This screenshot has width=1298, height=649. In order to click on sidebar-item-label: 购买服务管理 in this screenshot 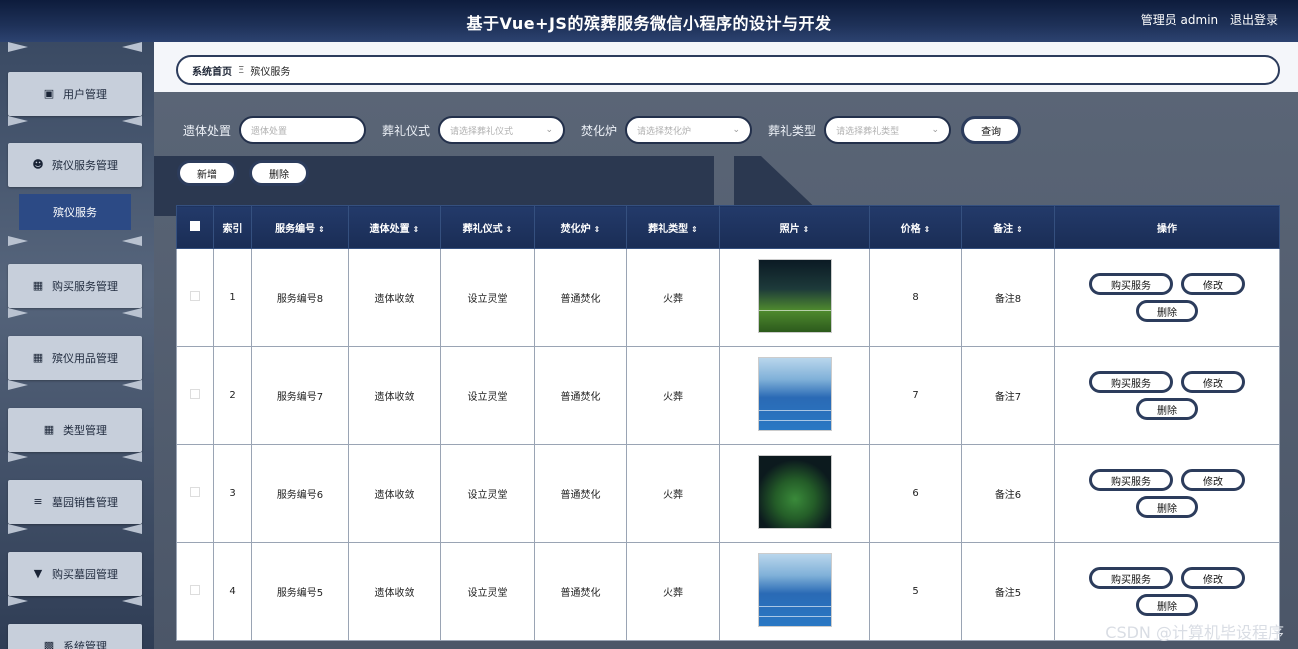, I will do `click(85, 286)`.